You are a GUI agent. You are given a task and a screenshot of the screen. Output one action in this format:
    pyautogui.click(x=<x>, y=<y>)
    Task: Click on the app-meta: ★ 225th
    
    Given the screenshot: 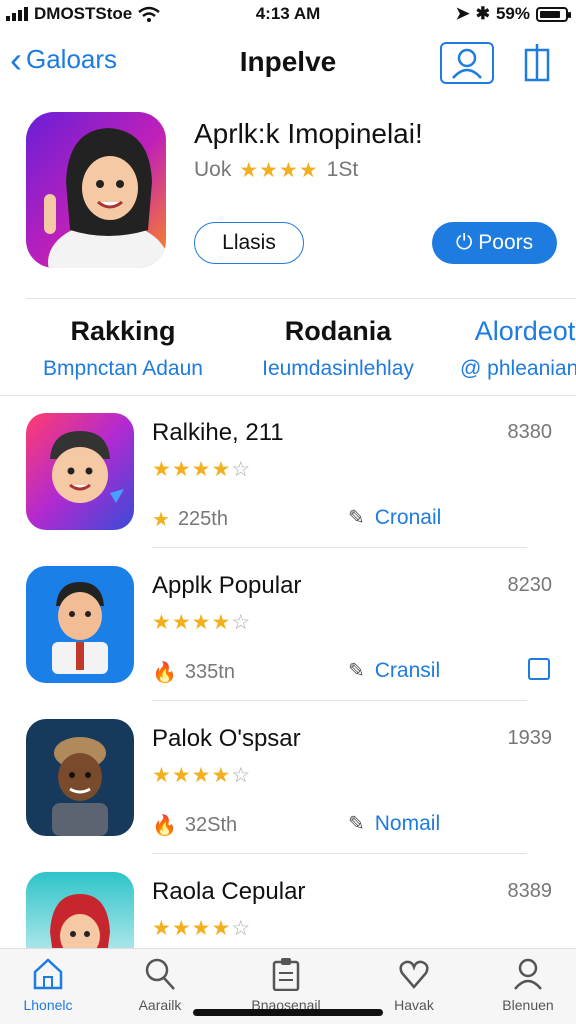 What is the action you would take?
    pyautogui.click(x=190, y=519)
    